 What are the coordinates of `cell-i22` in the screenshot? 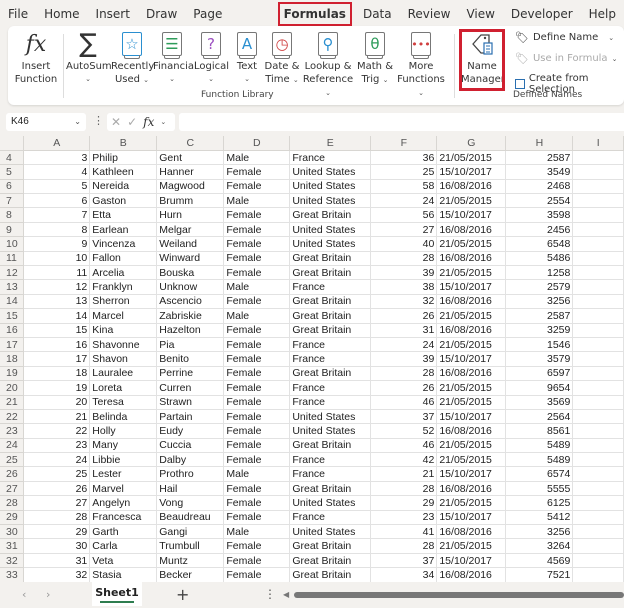 It's located at (598, 417).